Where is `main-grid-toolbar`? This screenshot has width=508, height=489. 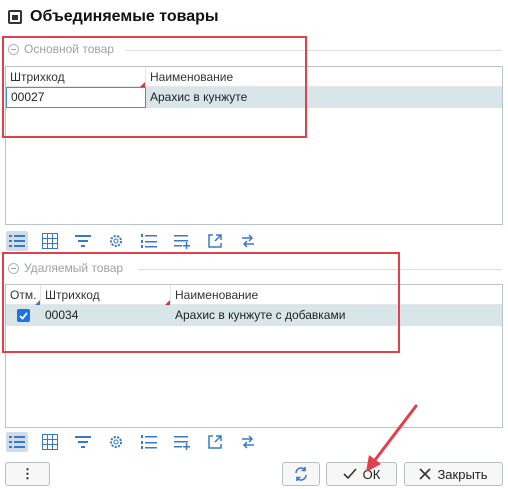
main-grid-toolbar is located at coordinates (138, 241).